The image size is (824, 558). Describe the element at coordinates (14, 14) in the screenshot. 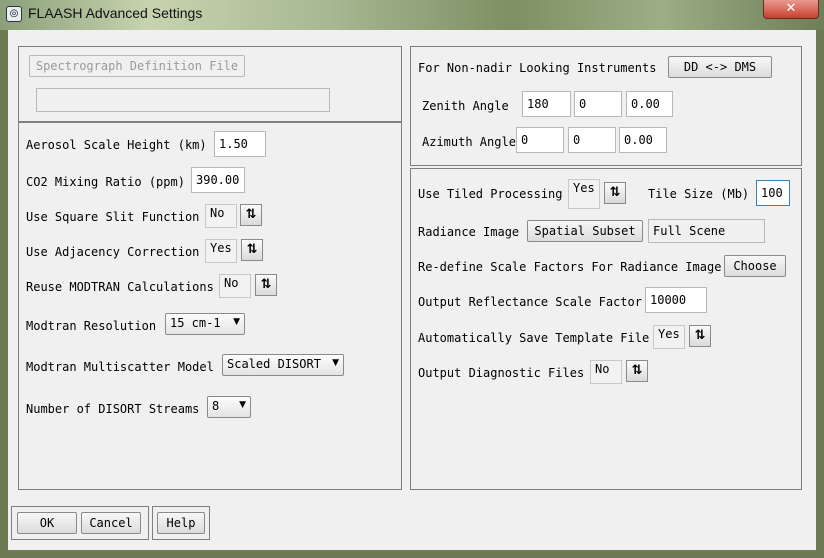

I see `app-icon: ◎` at that location.